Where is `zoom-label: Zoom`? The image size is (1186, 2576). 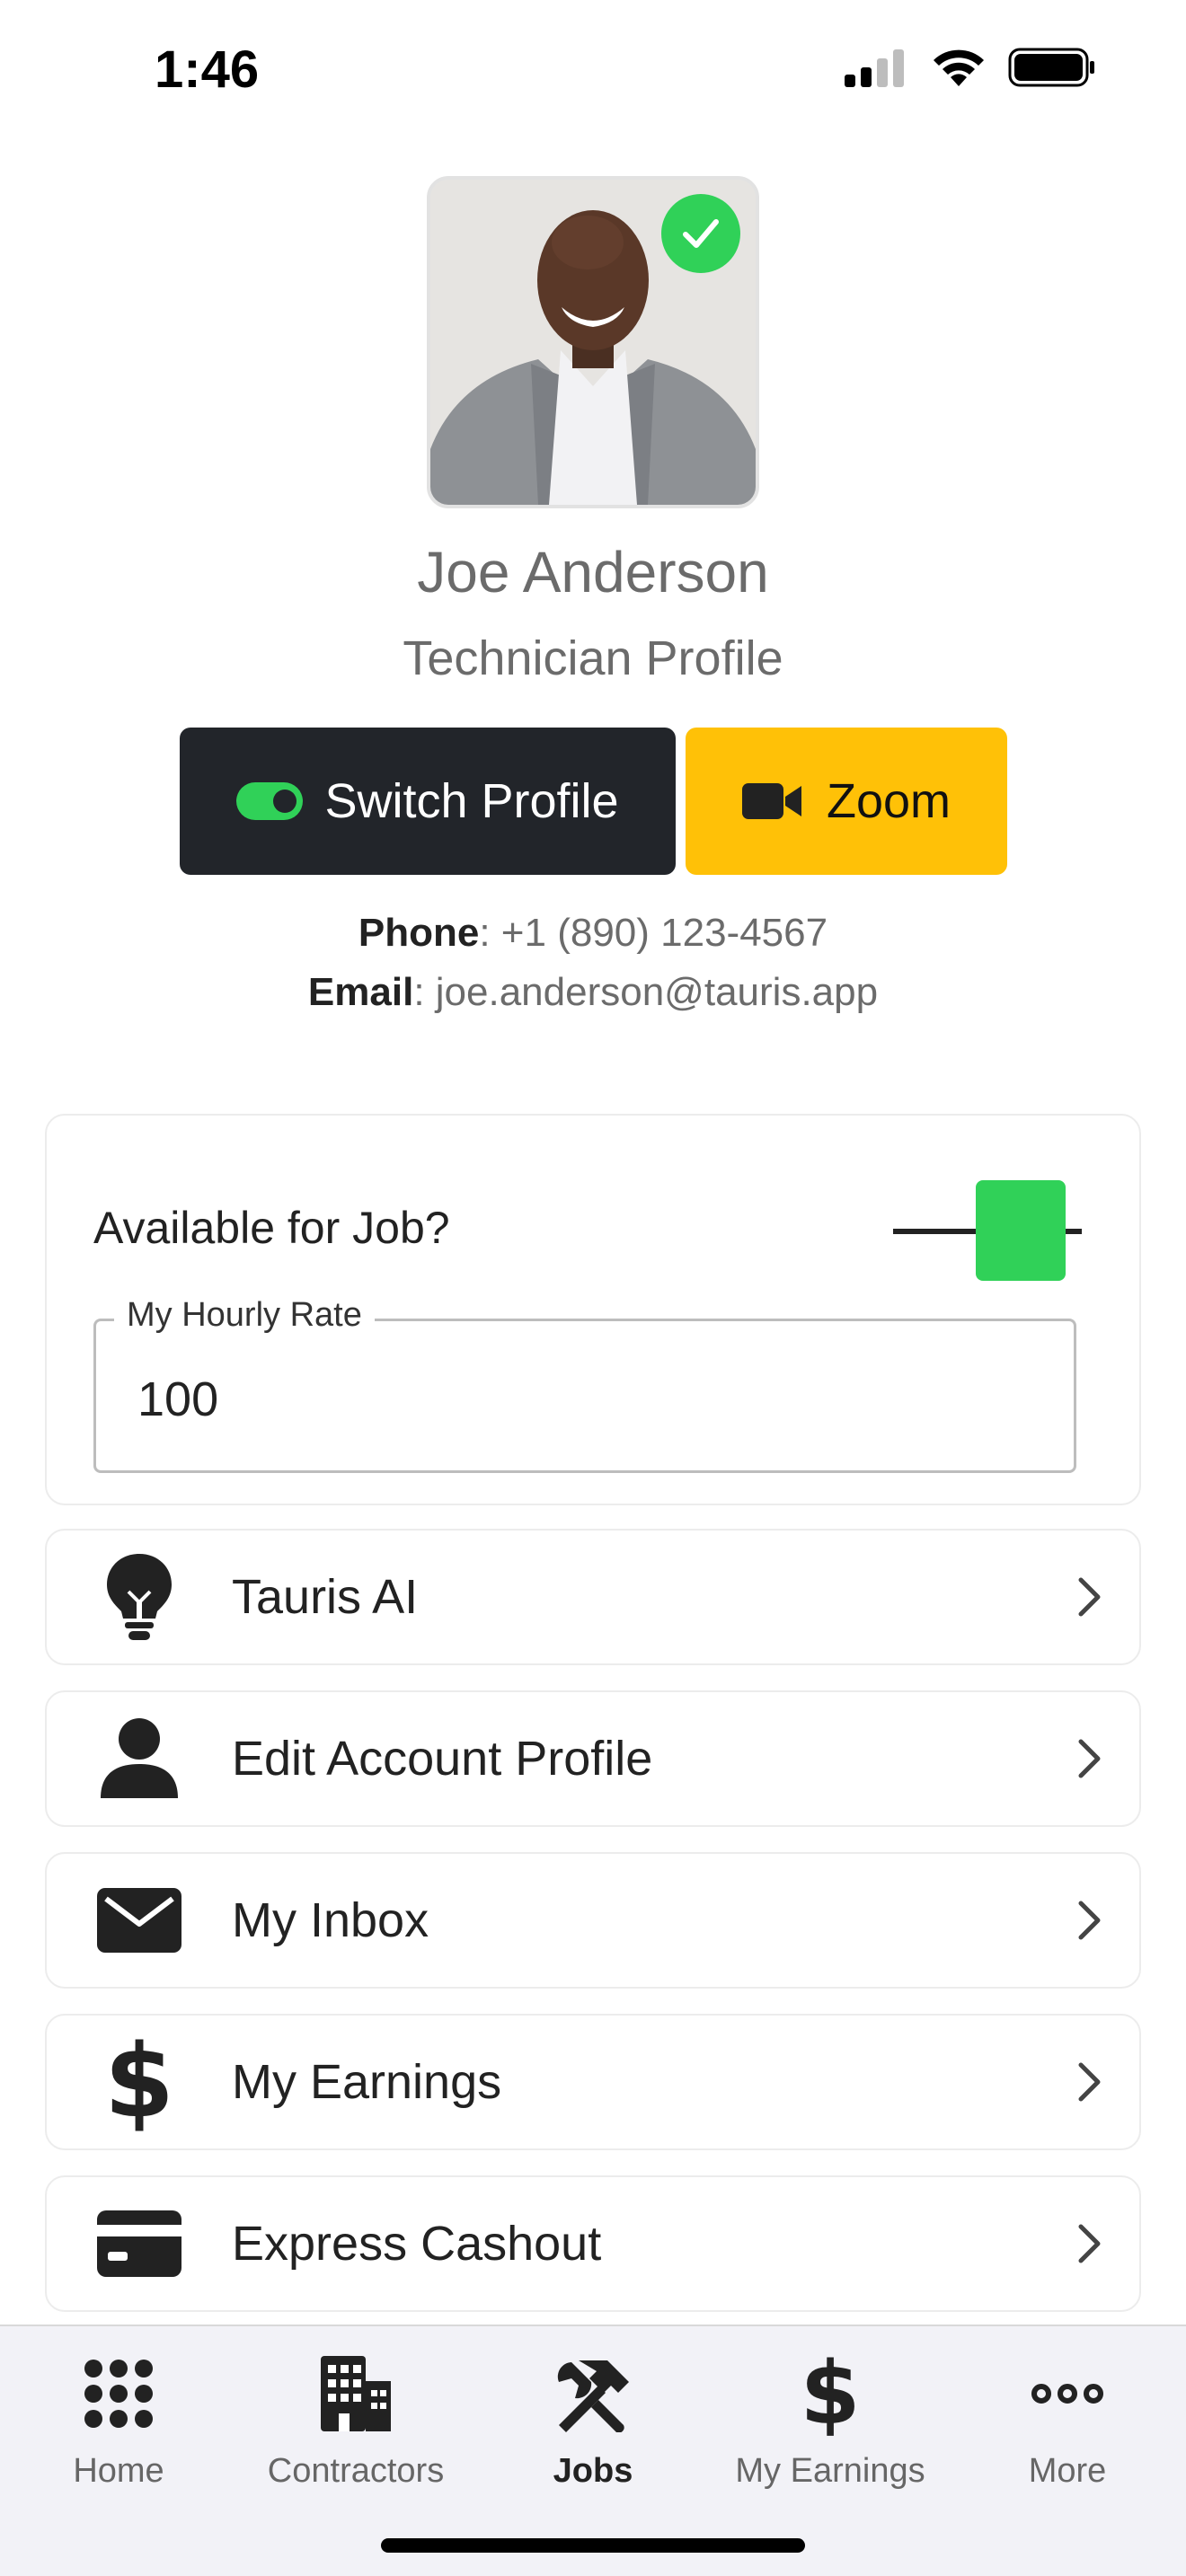 zoom-label: Zoom is located at coordinates (888, 801).